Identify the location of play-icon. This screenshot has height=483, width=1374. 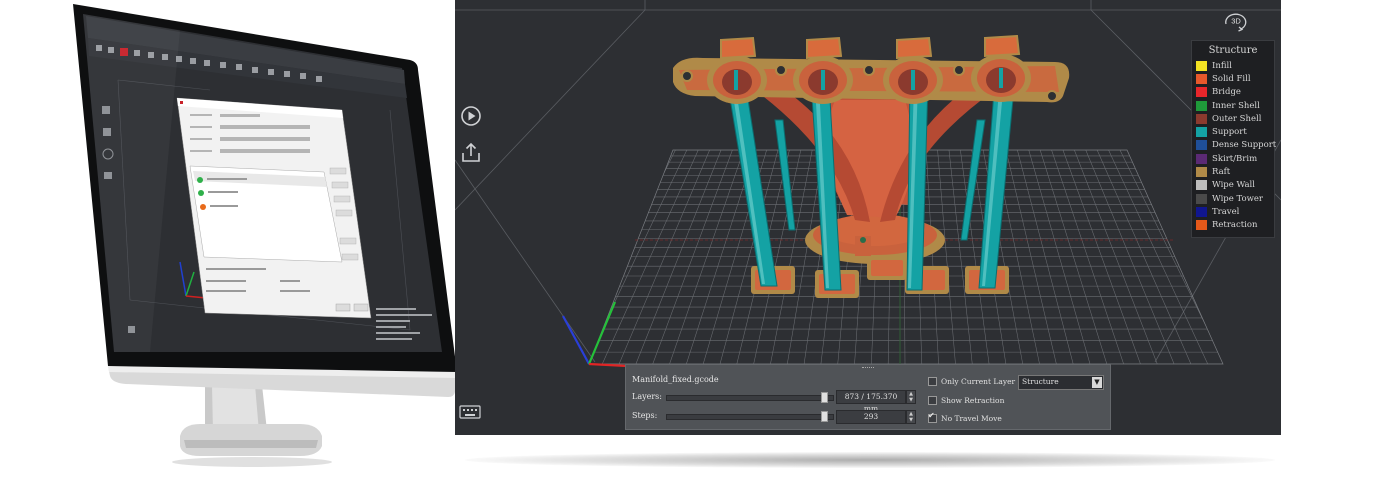
(471, 116).